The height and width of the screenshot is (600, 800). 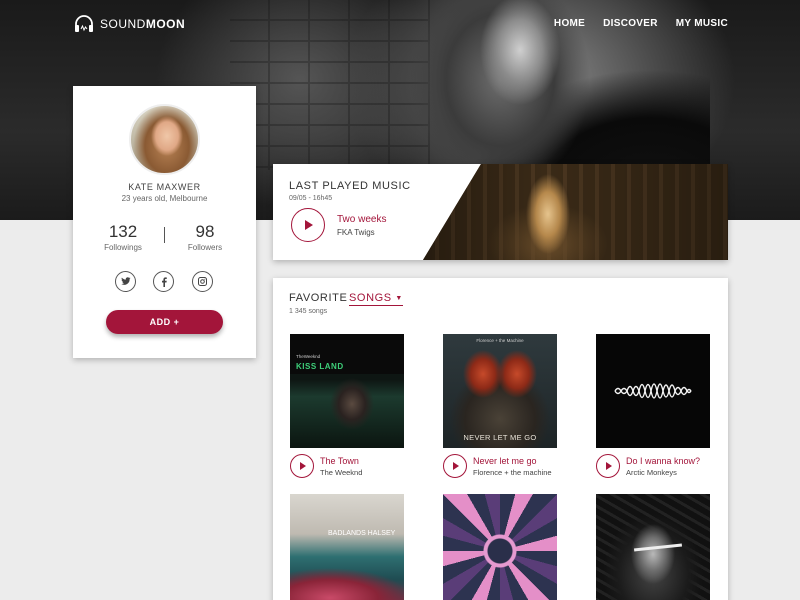 What do you see at coordinates (320, 366) in the screenshot?
I see `cover-title-text: KISS LAND` at bounding box center [320, 366].